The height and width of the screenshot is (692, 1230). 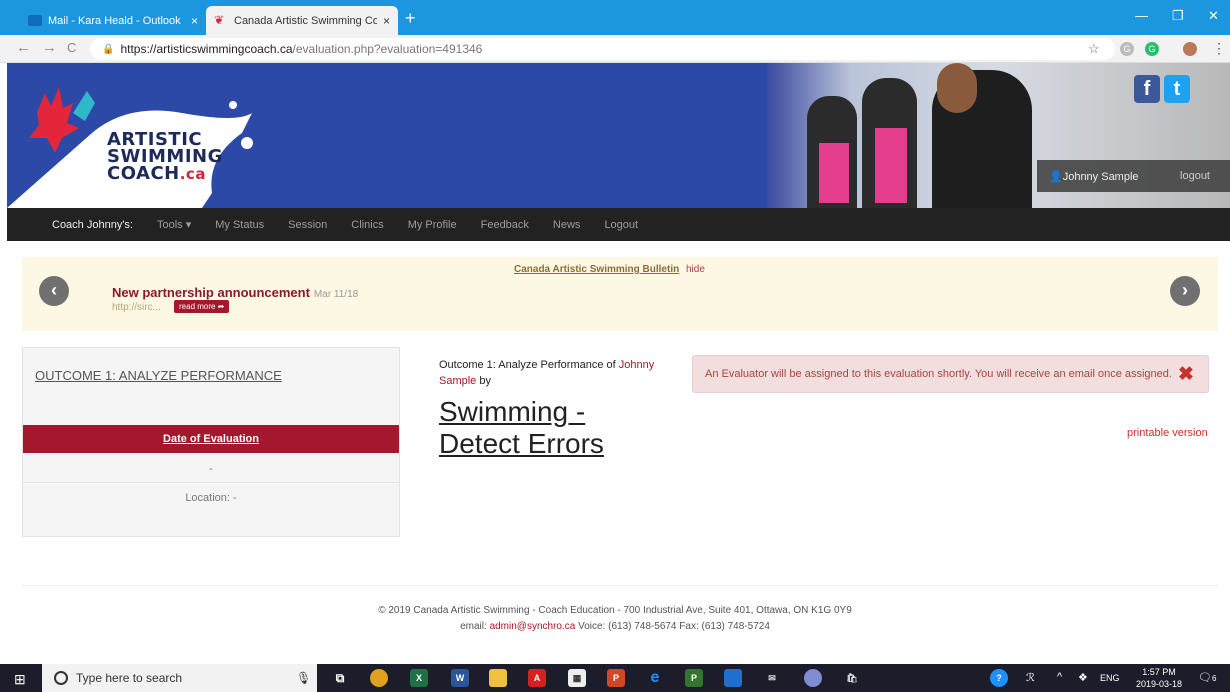 What do you see at coordinates (379, 678) in the screenshot?
I see `chrome-icon` at bounding box center [379, 678].